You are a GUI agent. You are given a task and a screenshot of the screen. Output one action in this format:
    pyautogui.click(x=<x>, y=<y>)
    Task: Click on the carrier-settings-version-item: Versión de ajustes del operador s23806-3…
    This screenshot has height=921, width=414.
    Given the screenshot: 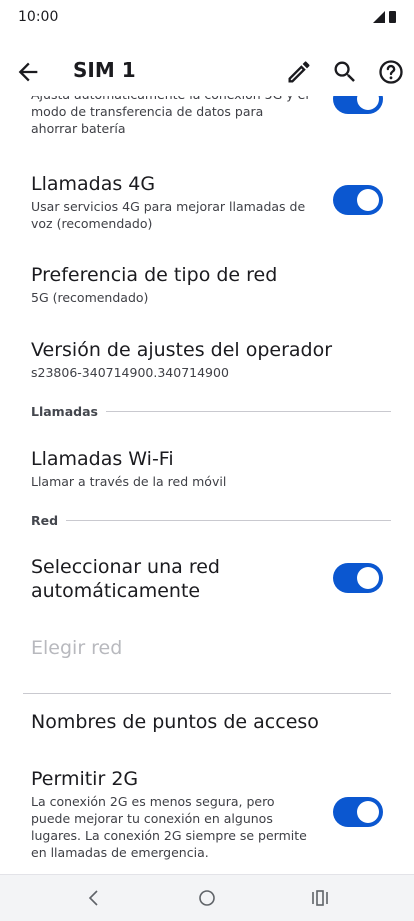 What is the action you would take?
    pyautogui.click(x=211, y=359)
    